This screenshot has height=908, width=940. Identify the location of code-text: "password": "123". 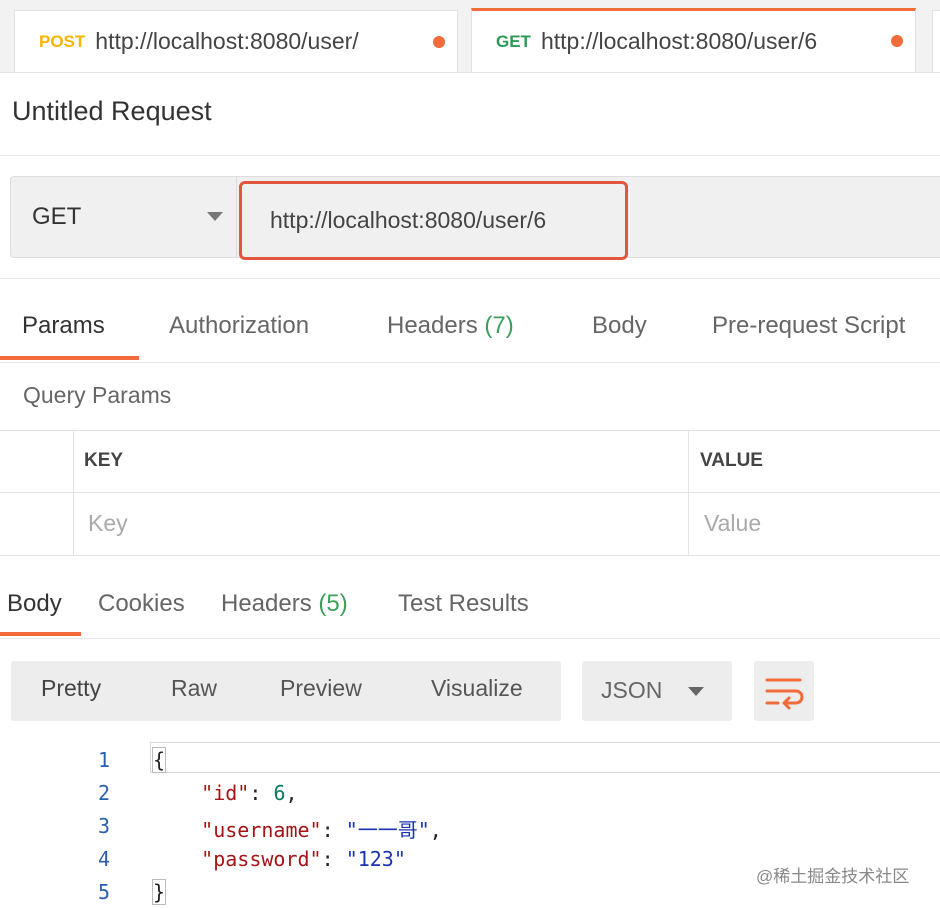
(303, 859).